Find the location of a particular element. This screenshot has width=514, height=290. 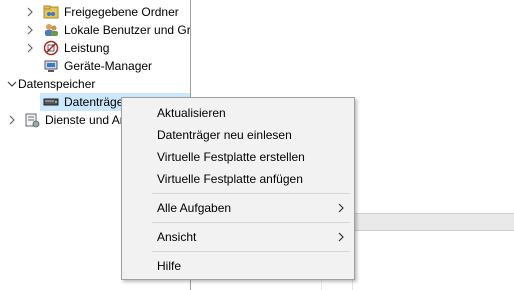

tree-item-shared-folders: Freigegebene Ordner is located at coordinates (95, 12).